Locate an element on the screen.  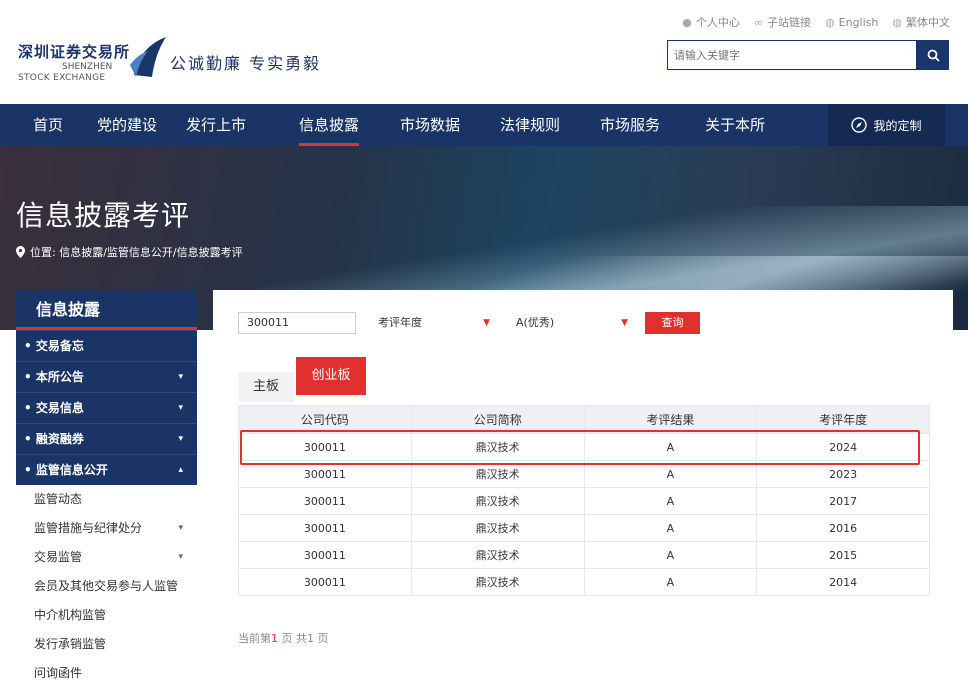
location-pin-icon is located at coordinates (20, 252).